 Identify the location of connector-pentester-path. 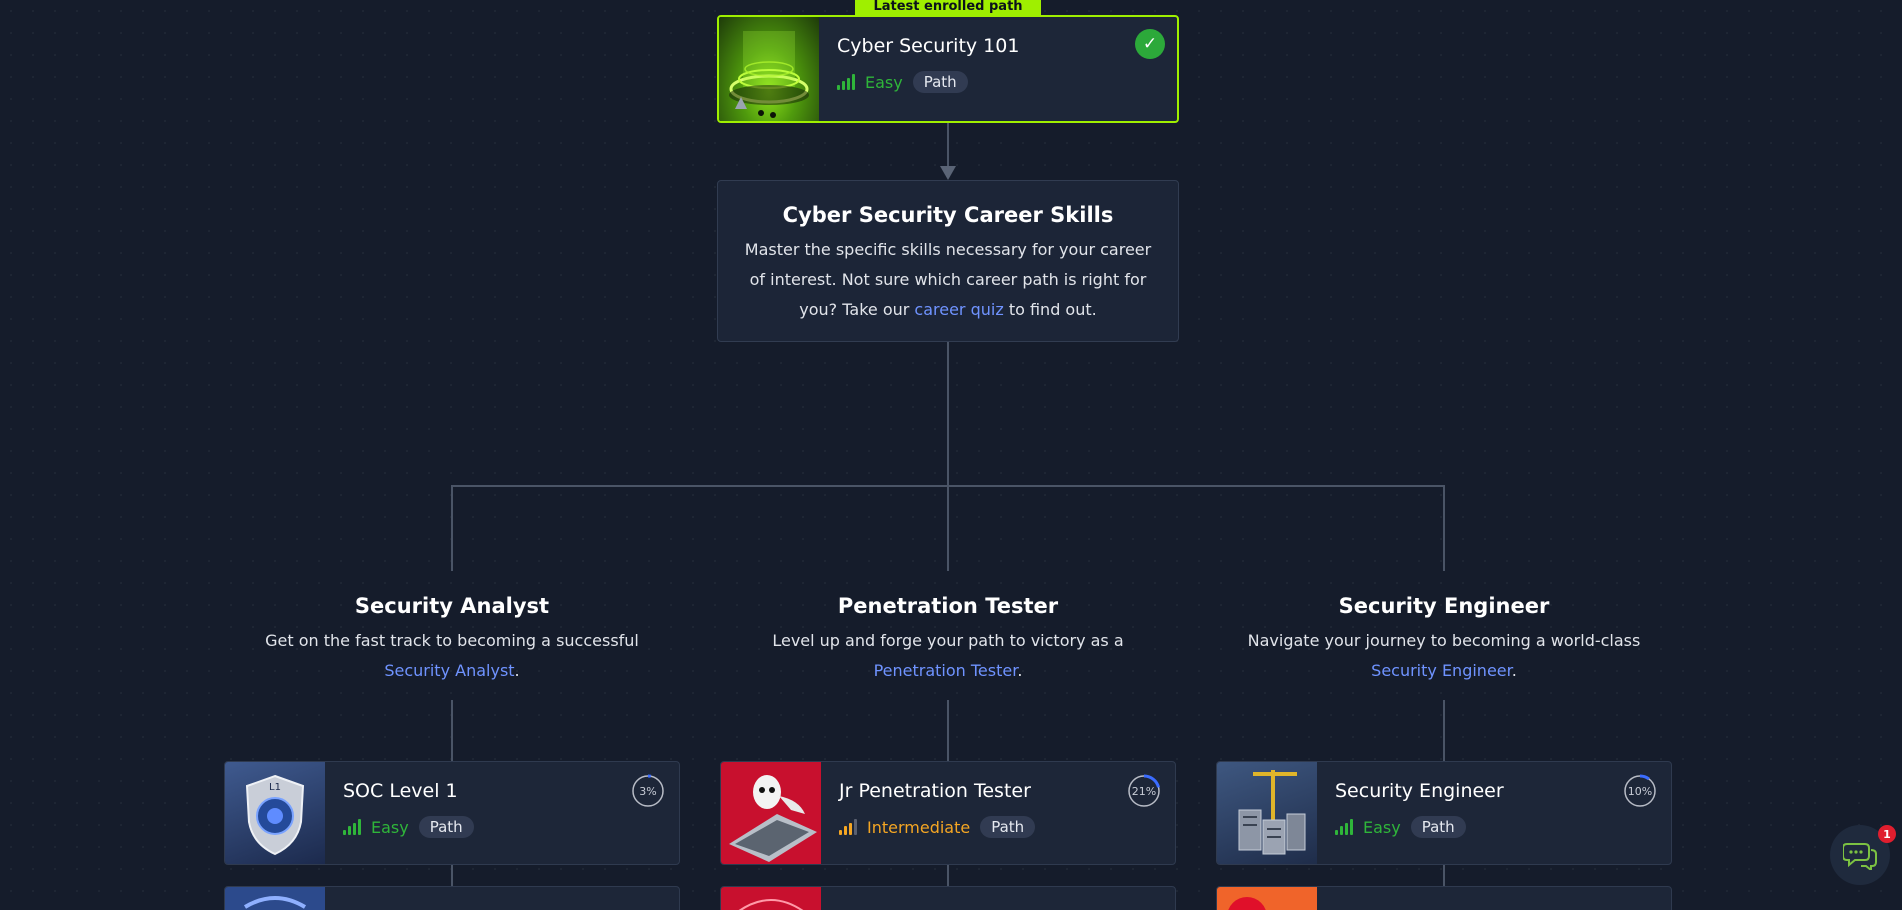
(948, 731).